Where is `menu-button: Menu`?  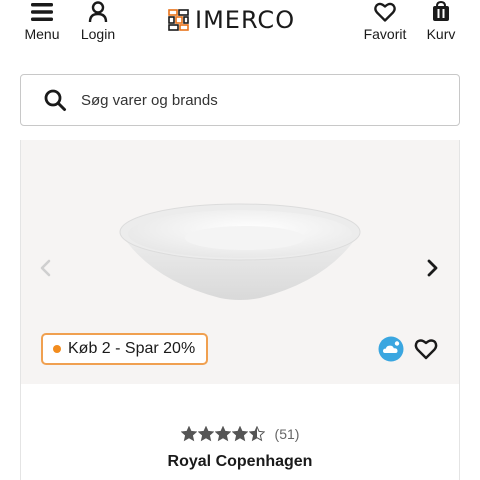 menu-button: Menu is located at coordinates (42, 24).